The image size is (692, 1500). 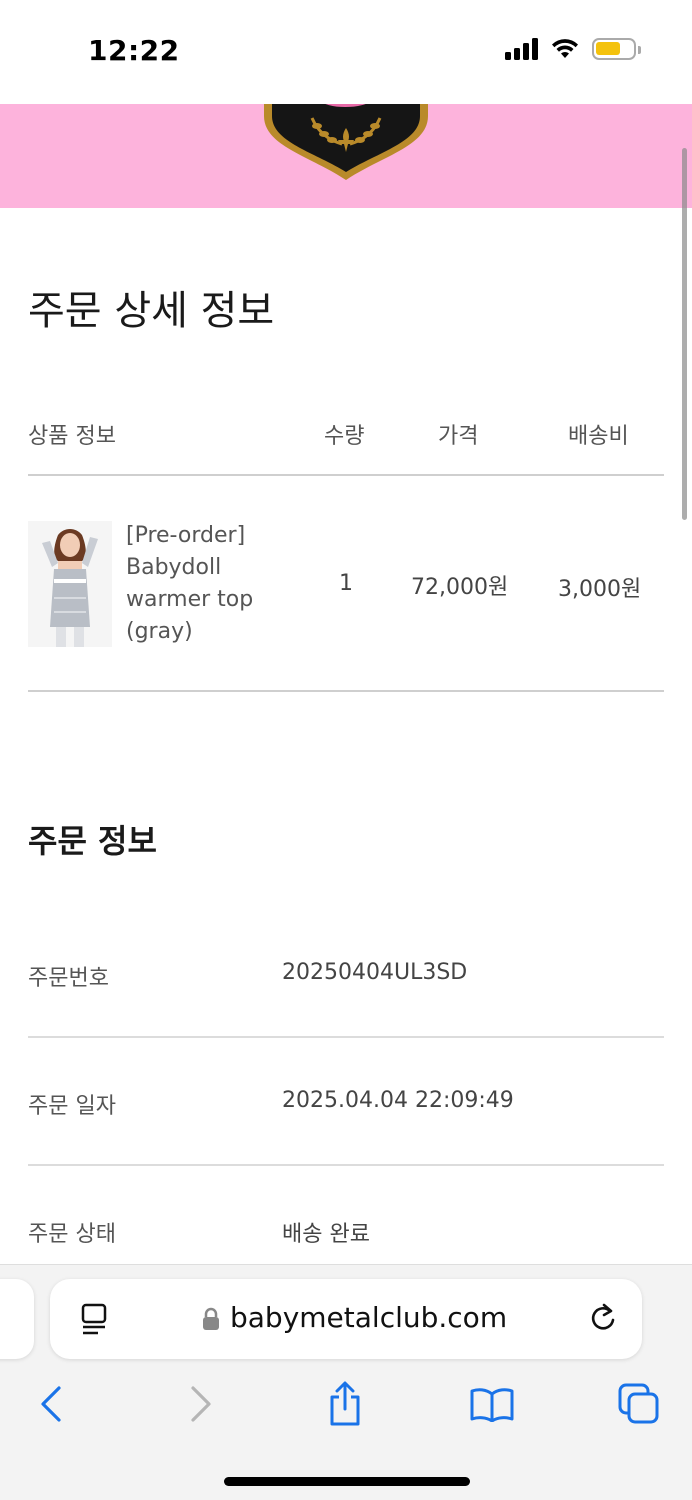 I want to click on product-name: [Pre-order] Babydoll warmer top (gray), so click(x=201, y=584).